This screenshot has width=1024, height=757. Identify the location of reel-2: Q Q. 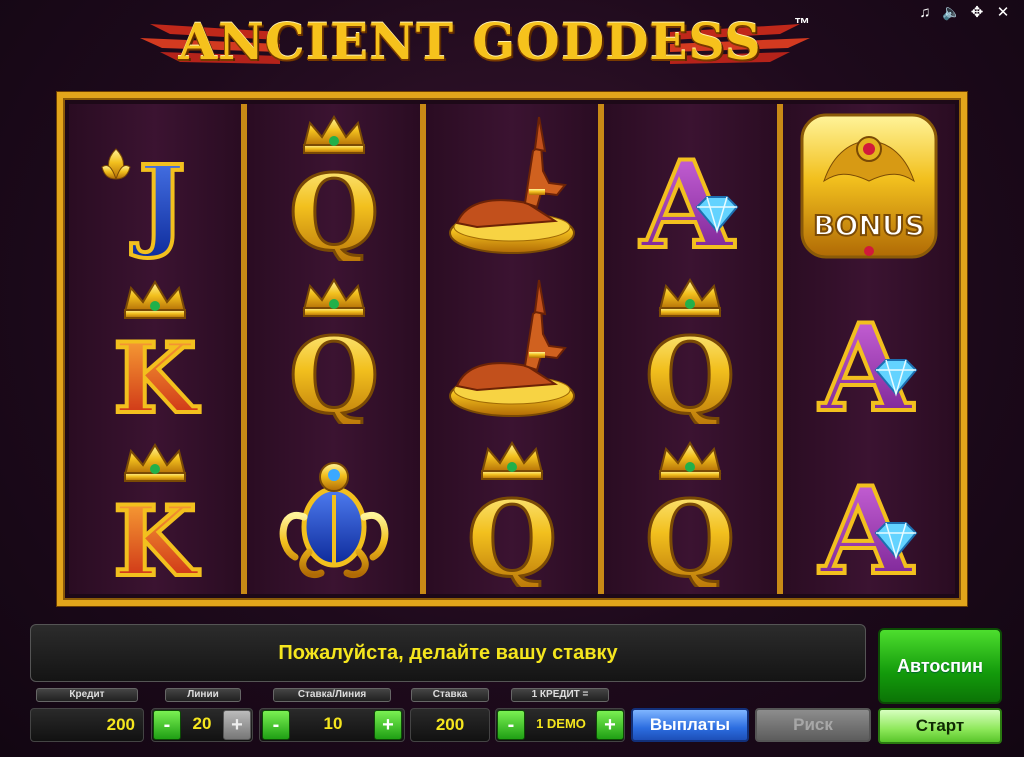
(333, 349).